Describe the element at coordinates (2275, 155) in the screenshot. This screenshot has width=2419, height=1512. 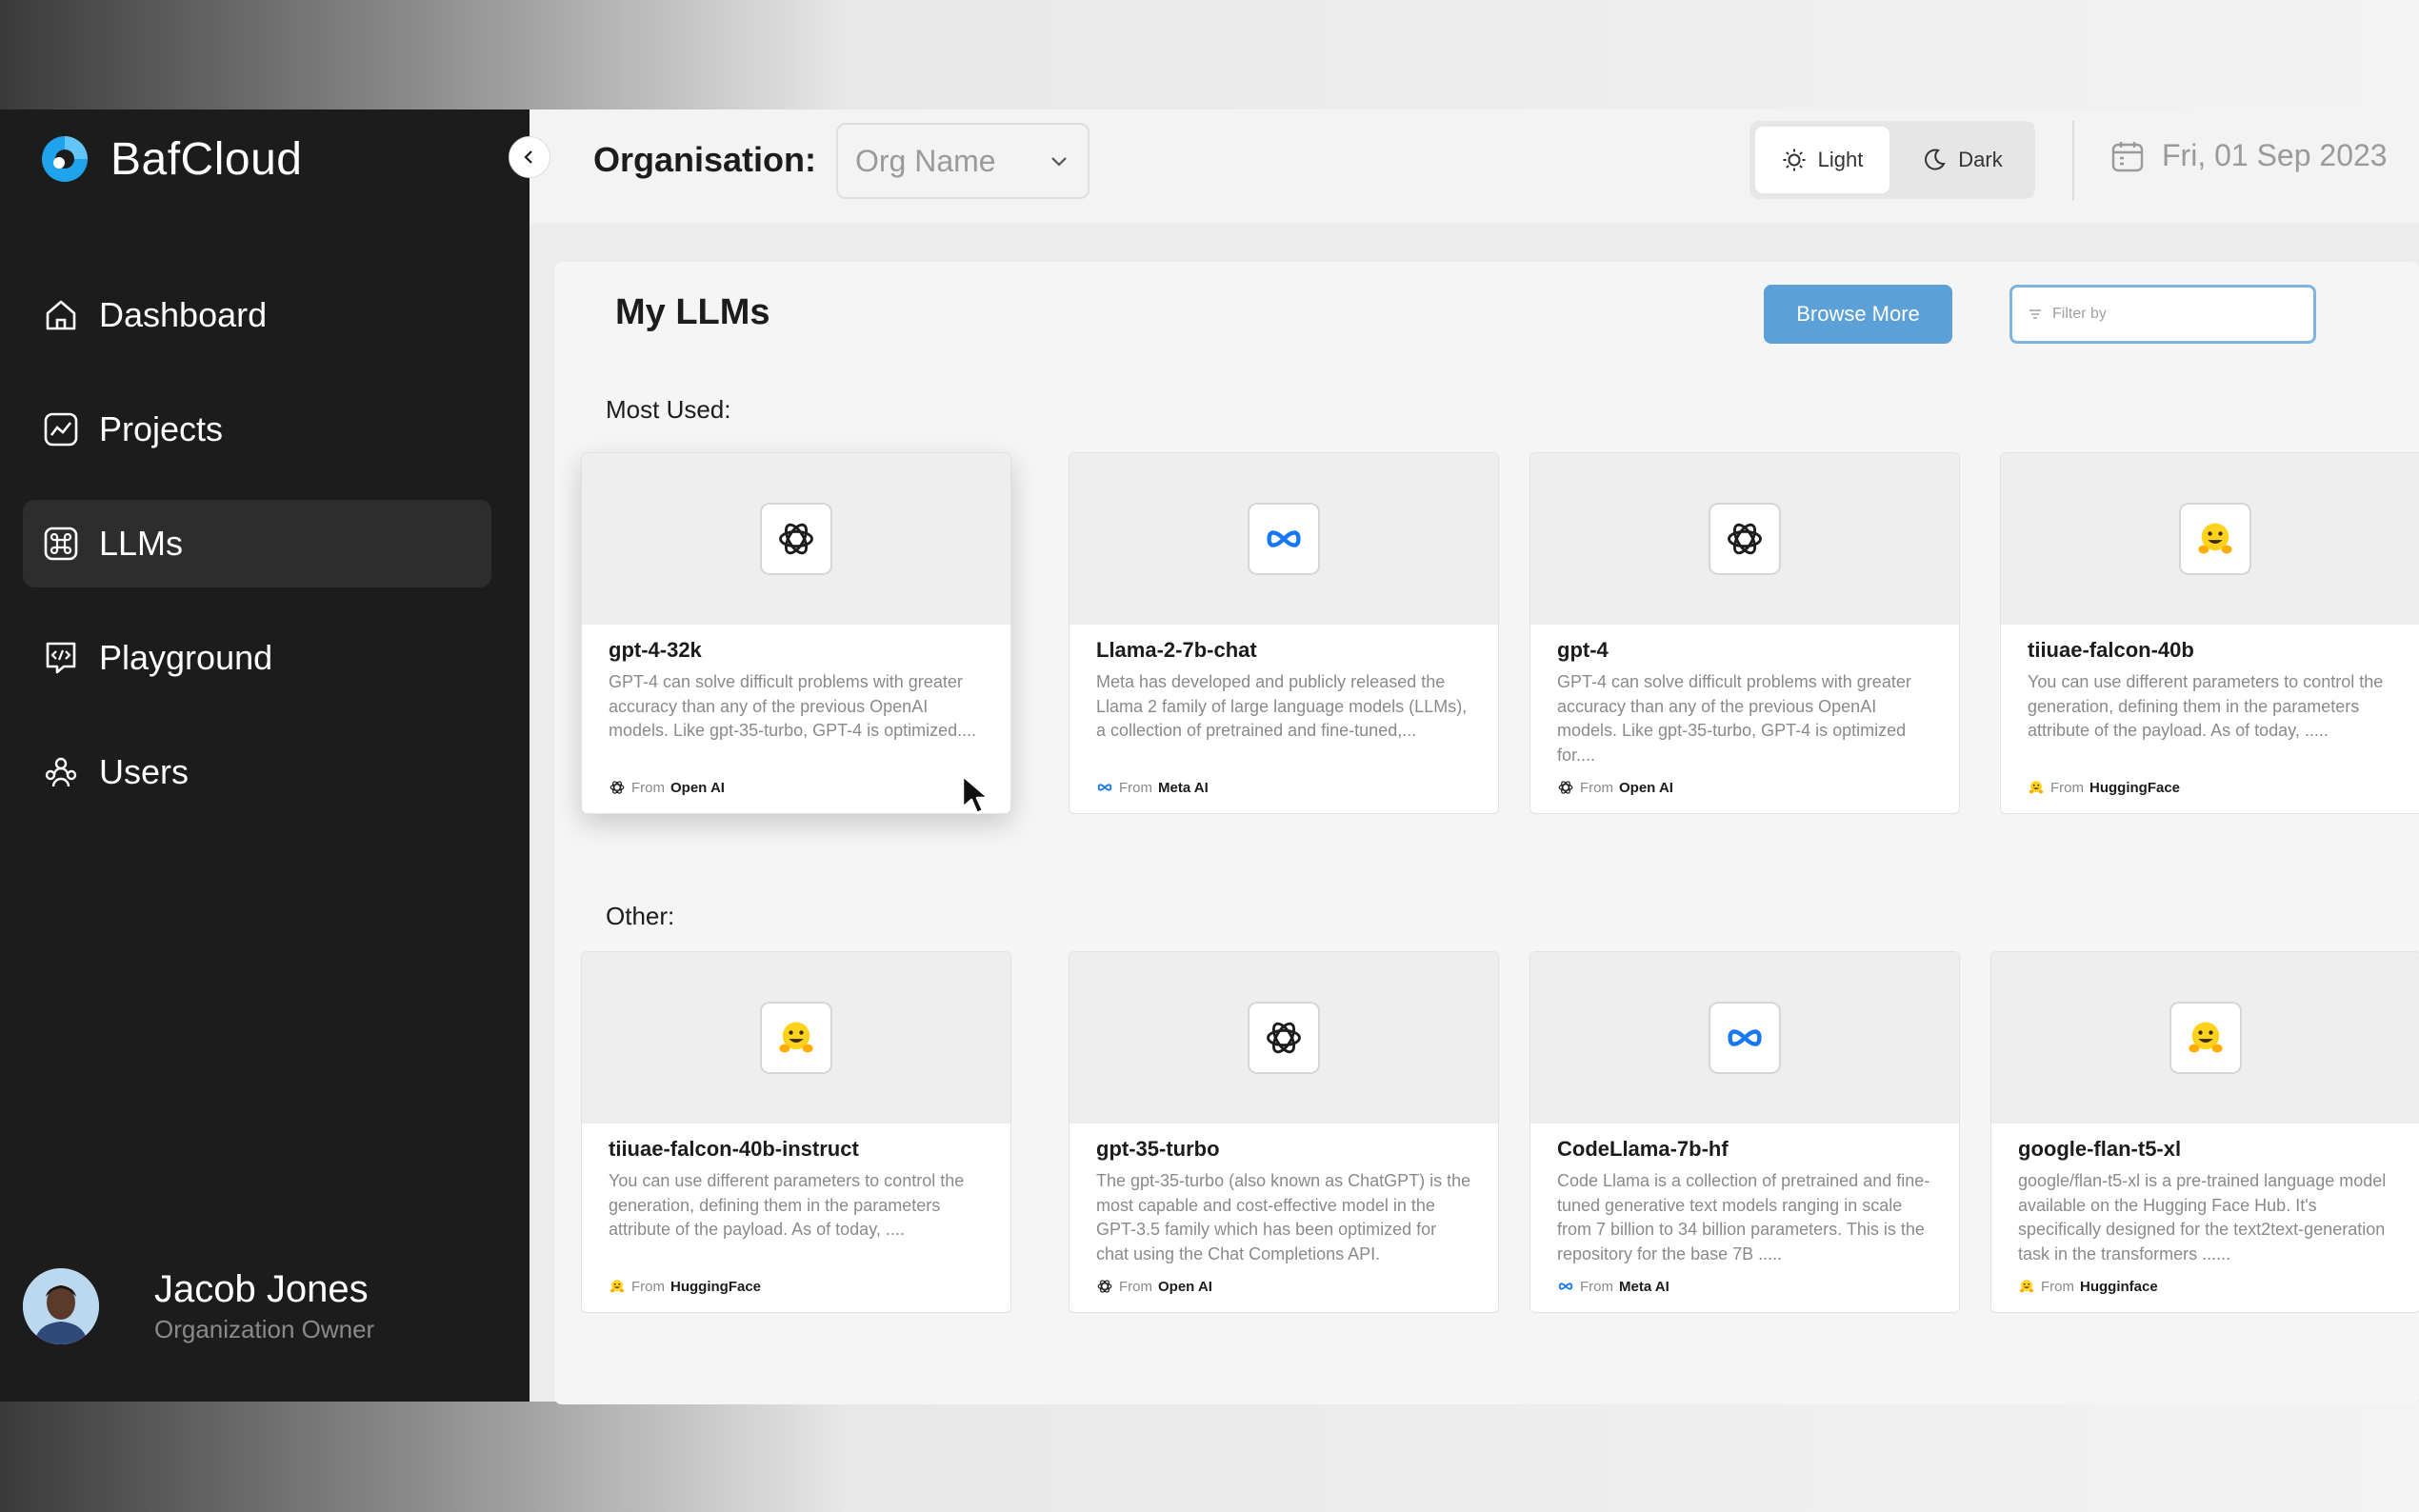
I see `date-text: Fri, 01 Sep 2023` at that location.